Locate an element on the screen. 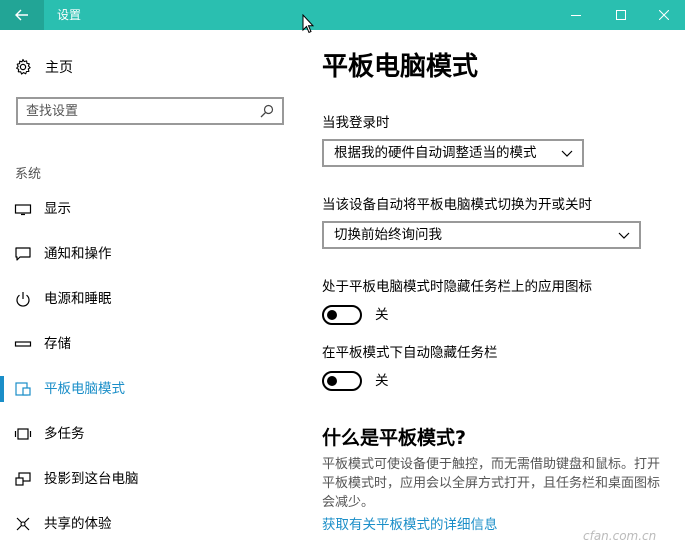  sidebar-item-tablet-mode: 平板电脑模式 is located at coordinates (150, 389).